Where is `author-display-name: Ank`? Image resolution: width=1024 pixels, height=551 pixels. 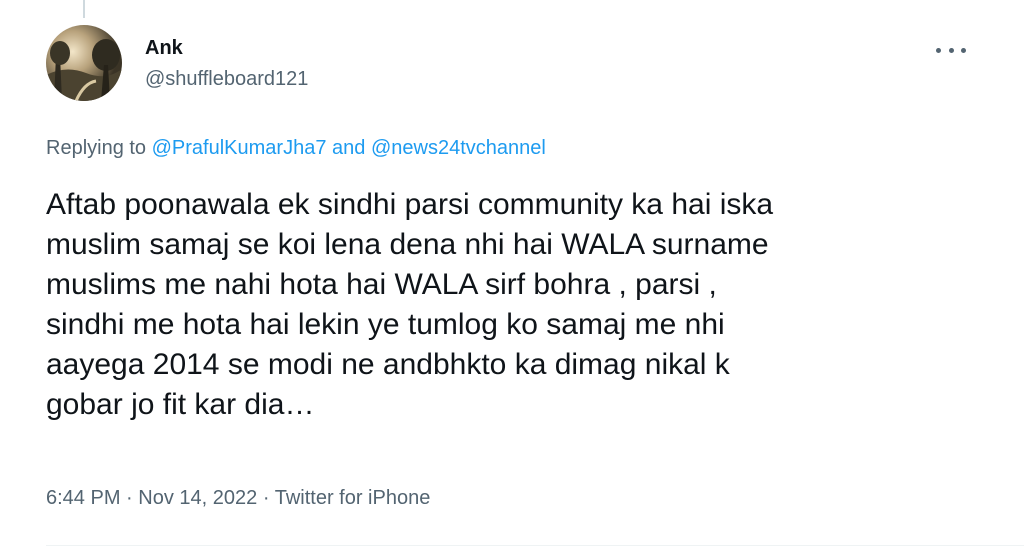
author-display-name: Ank is located at coordinates (226, 48).